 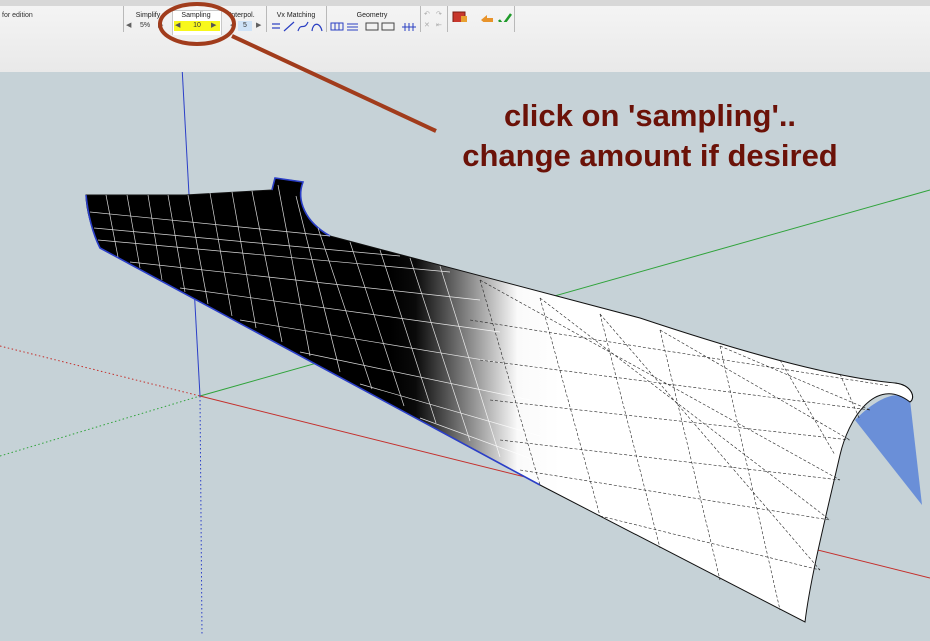 I want to click on callout-line-1: click on 'sampling'.., so click(x=650, y=115).